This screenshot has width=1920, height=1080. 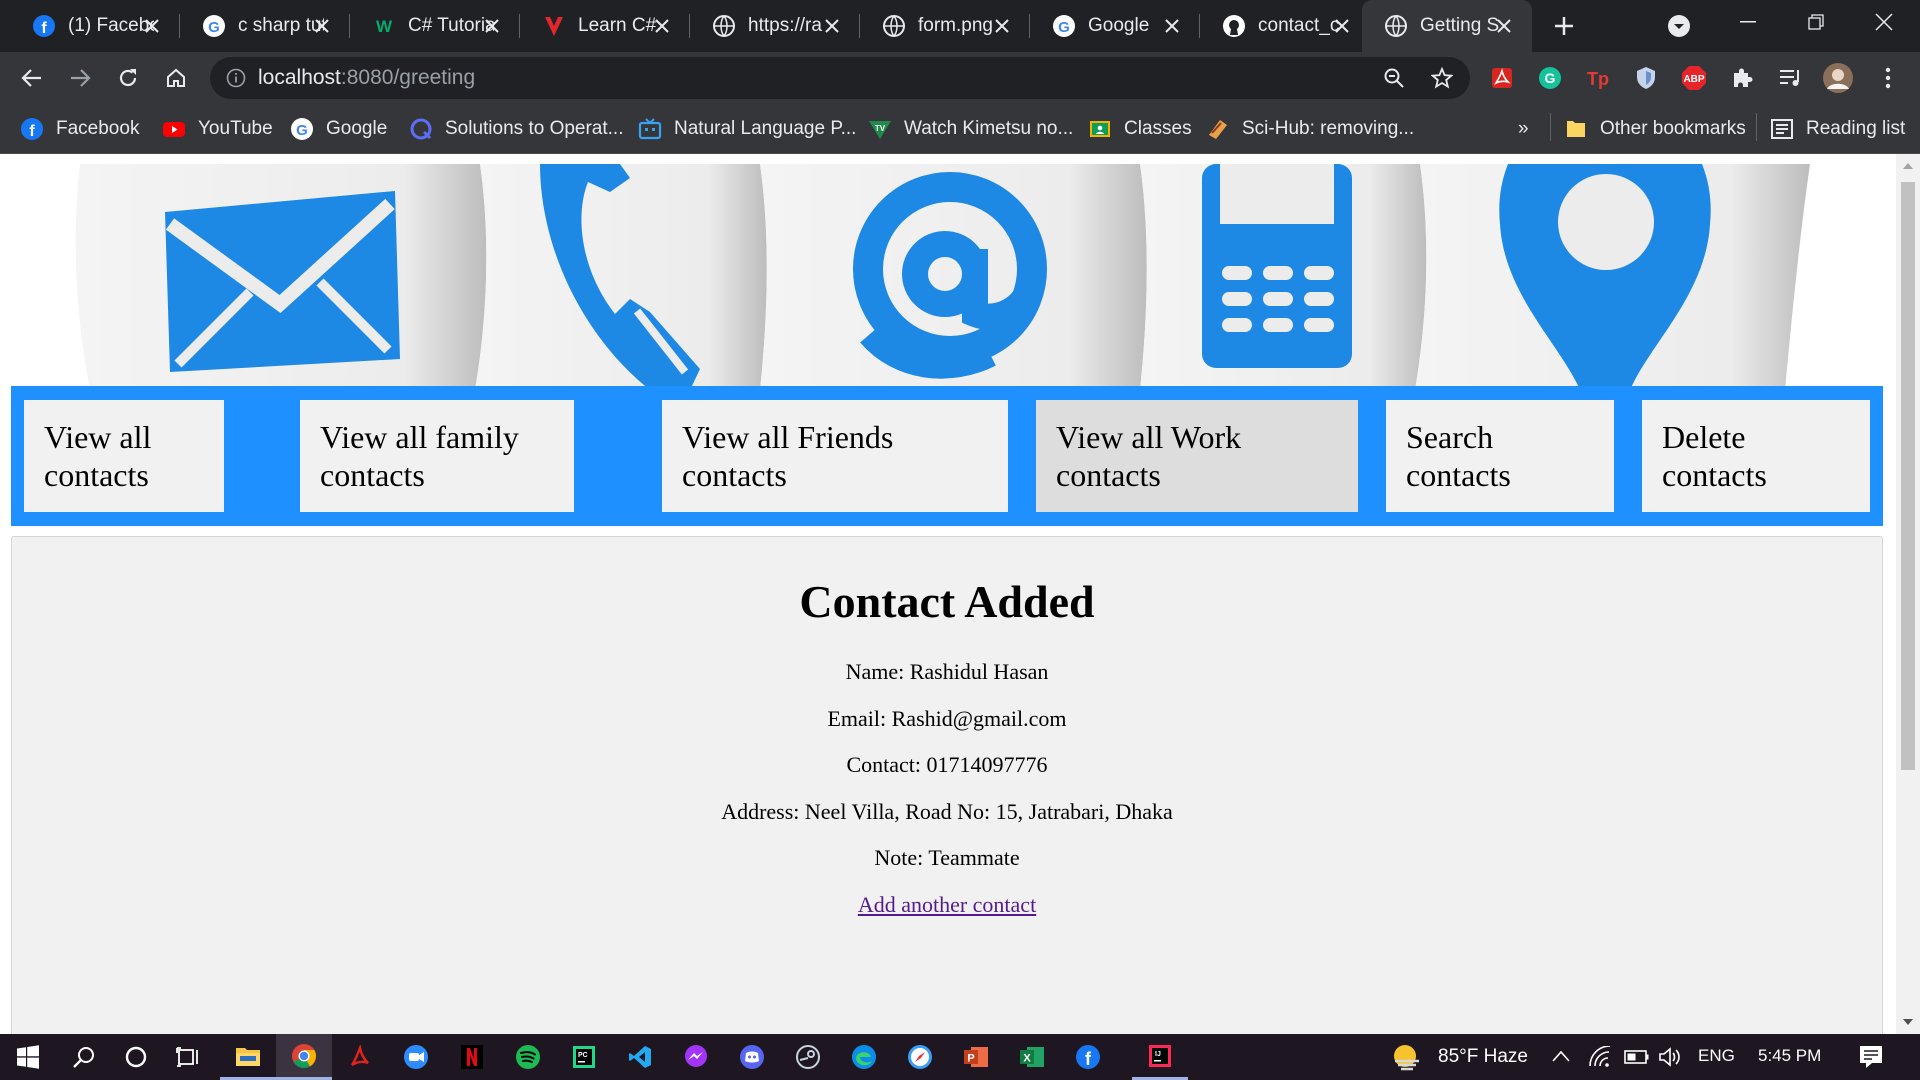 What do you see at coordinates (1756, 456) in the screenshot?
I see `nav-delete-contacts: Delete contacts` at bounding box center [1756, 456].